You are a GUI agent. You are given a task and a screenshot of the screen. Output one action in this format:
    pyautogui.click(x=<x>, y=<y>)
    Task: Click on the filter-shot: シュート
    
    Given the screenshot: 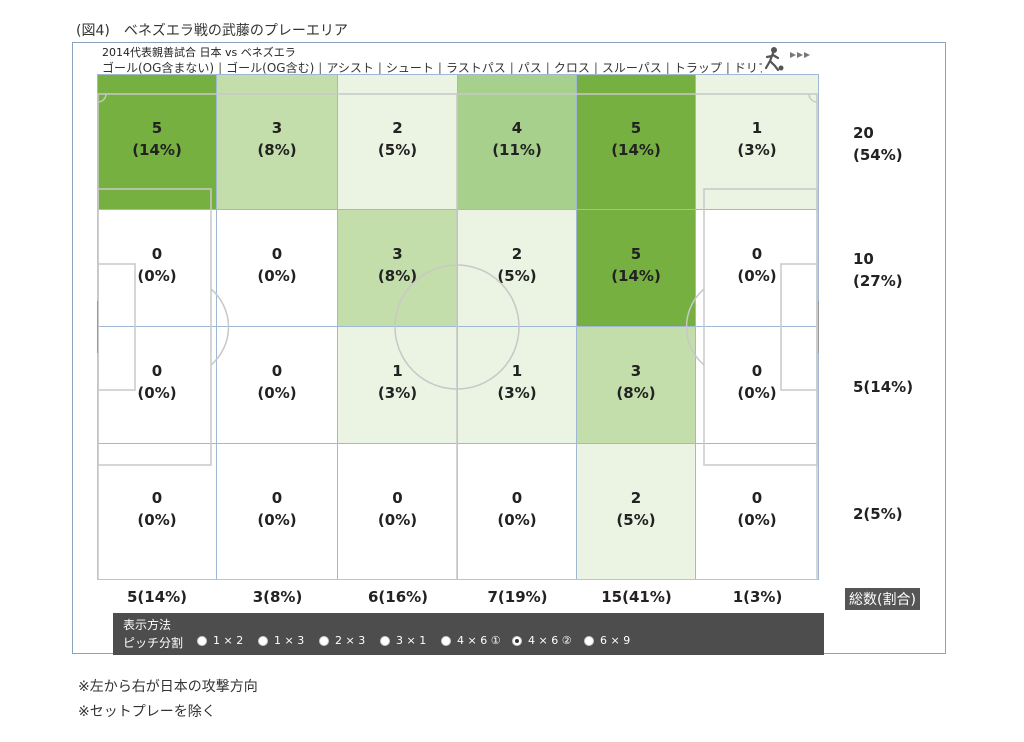 What is the action you would take?
    pyautogui.click(x=404, y=67)
    